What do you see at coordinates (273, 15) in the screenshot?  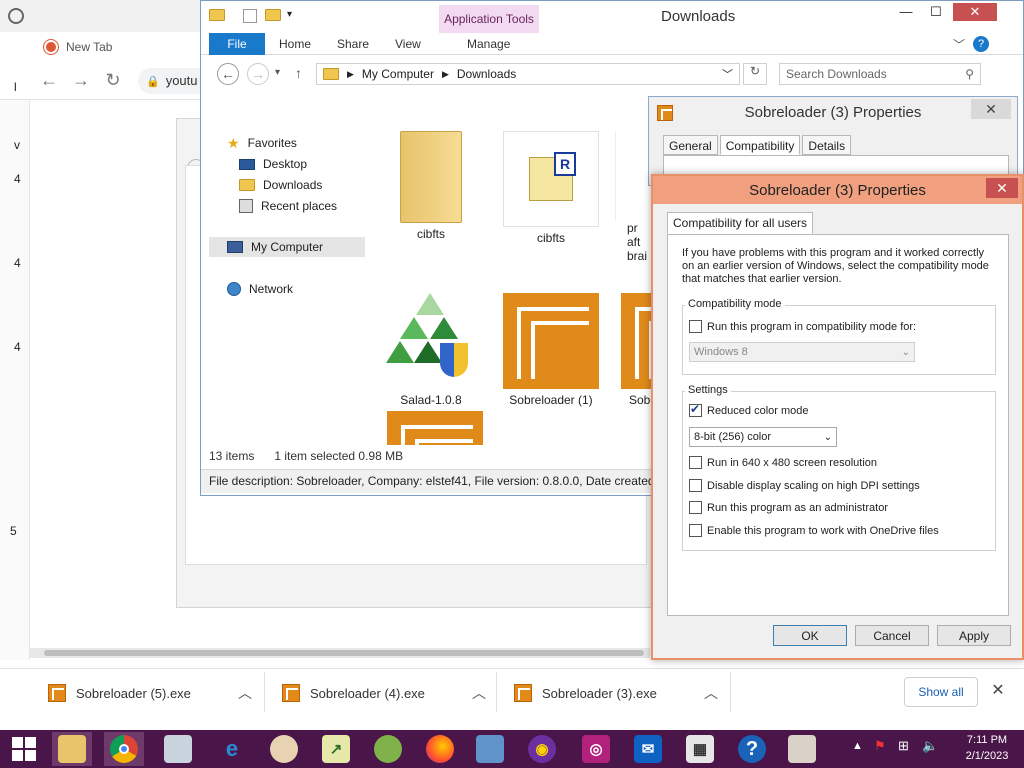 I see `new-folder-qat-icon` at bounding box center [273, 15].